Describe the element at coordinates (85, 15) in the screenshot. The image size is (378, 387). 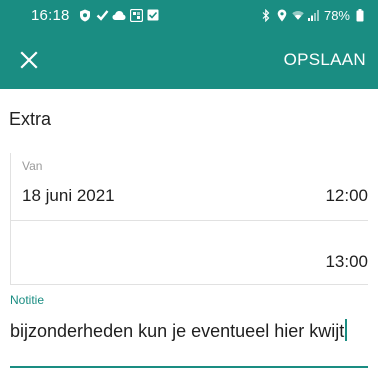
I see `shield-icon` at that location.